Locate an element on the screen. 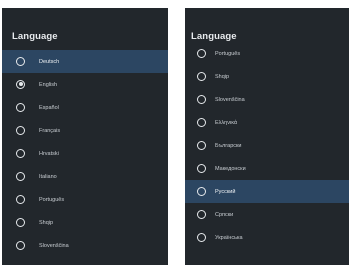 The width and height of the screenshot is (351, 265). language-option: Български is located at coordinates (267, 145).